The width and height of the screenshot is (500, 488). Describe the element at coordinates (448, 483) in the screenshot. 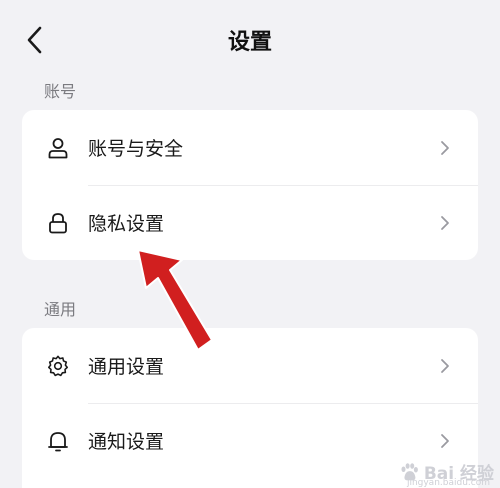

I see `watermark-url: jingyan.baidu.com` at that location.